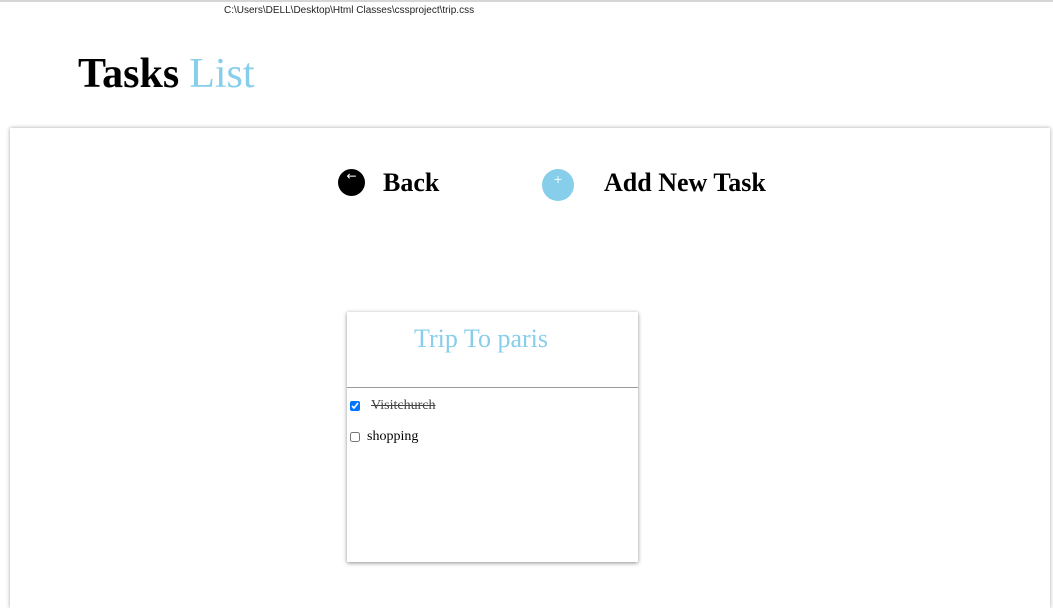 The width and height of the screenshot is (1053, 608). Describe the element at coordinates (222, 74) in the screenshot. I see `page-title-secondary: List` at that location.